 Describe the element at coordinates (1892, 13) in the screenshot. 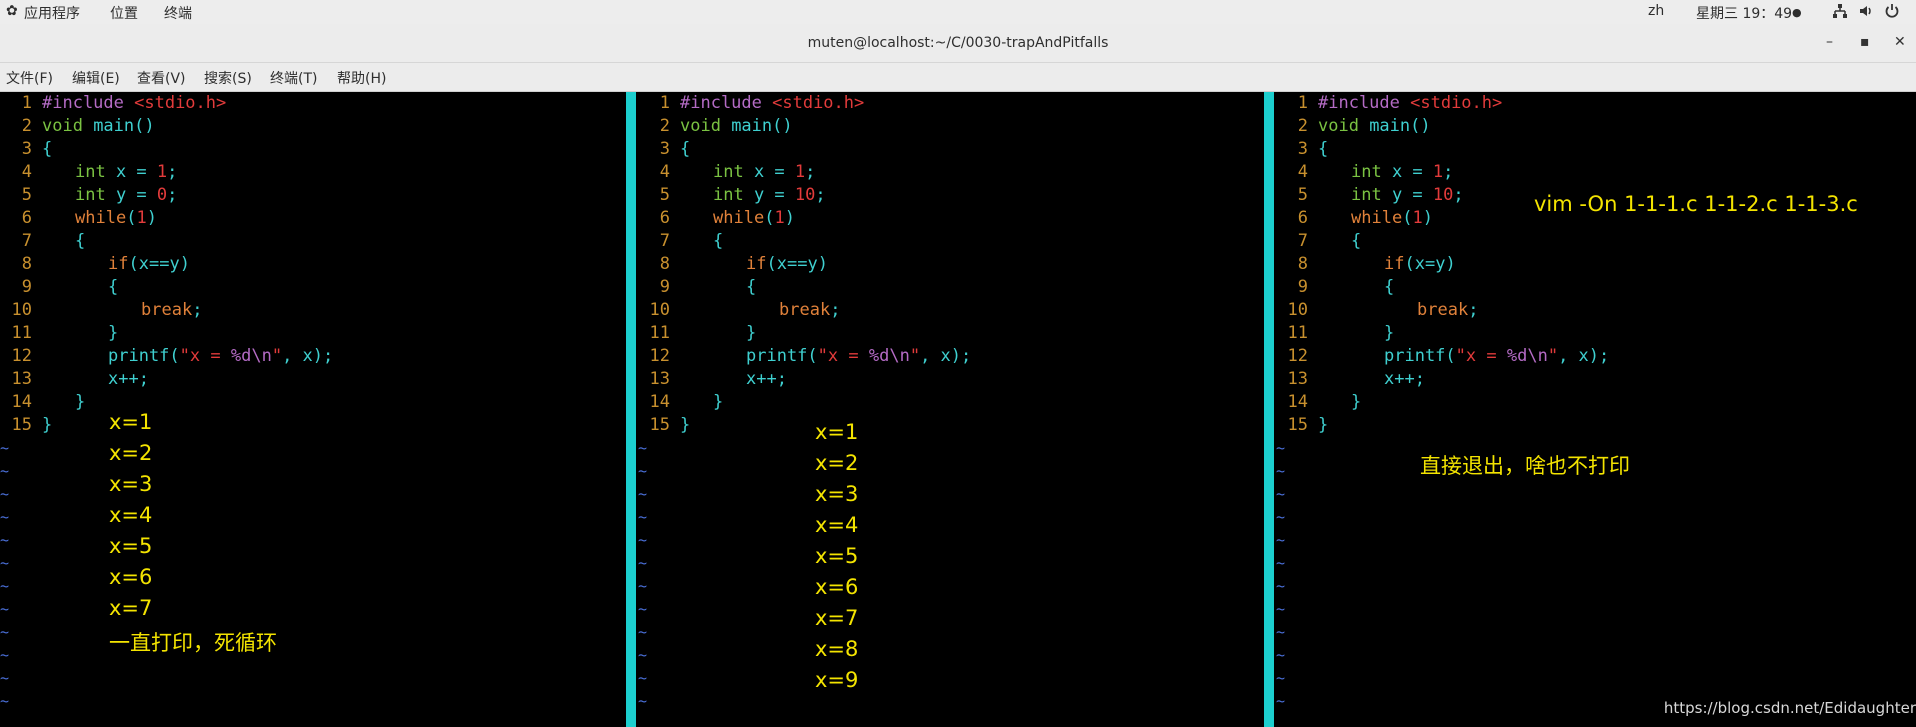

I see `power-icon` at that location.